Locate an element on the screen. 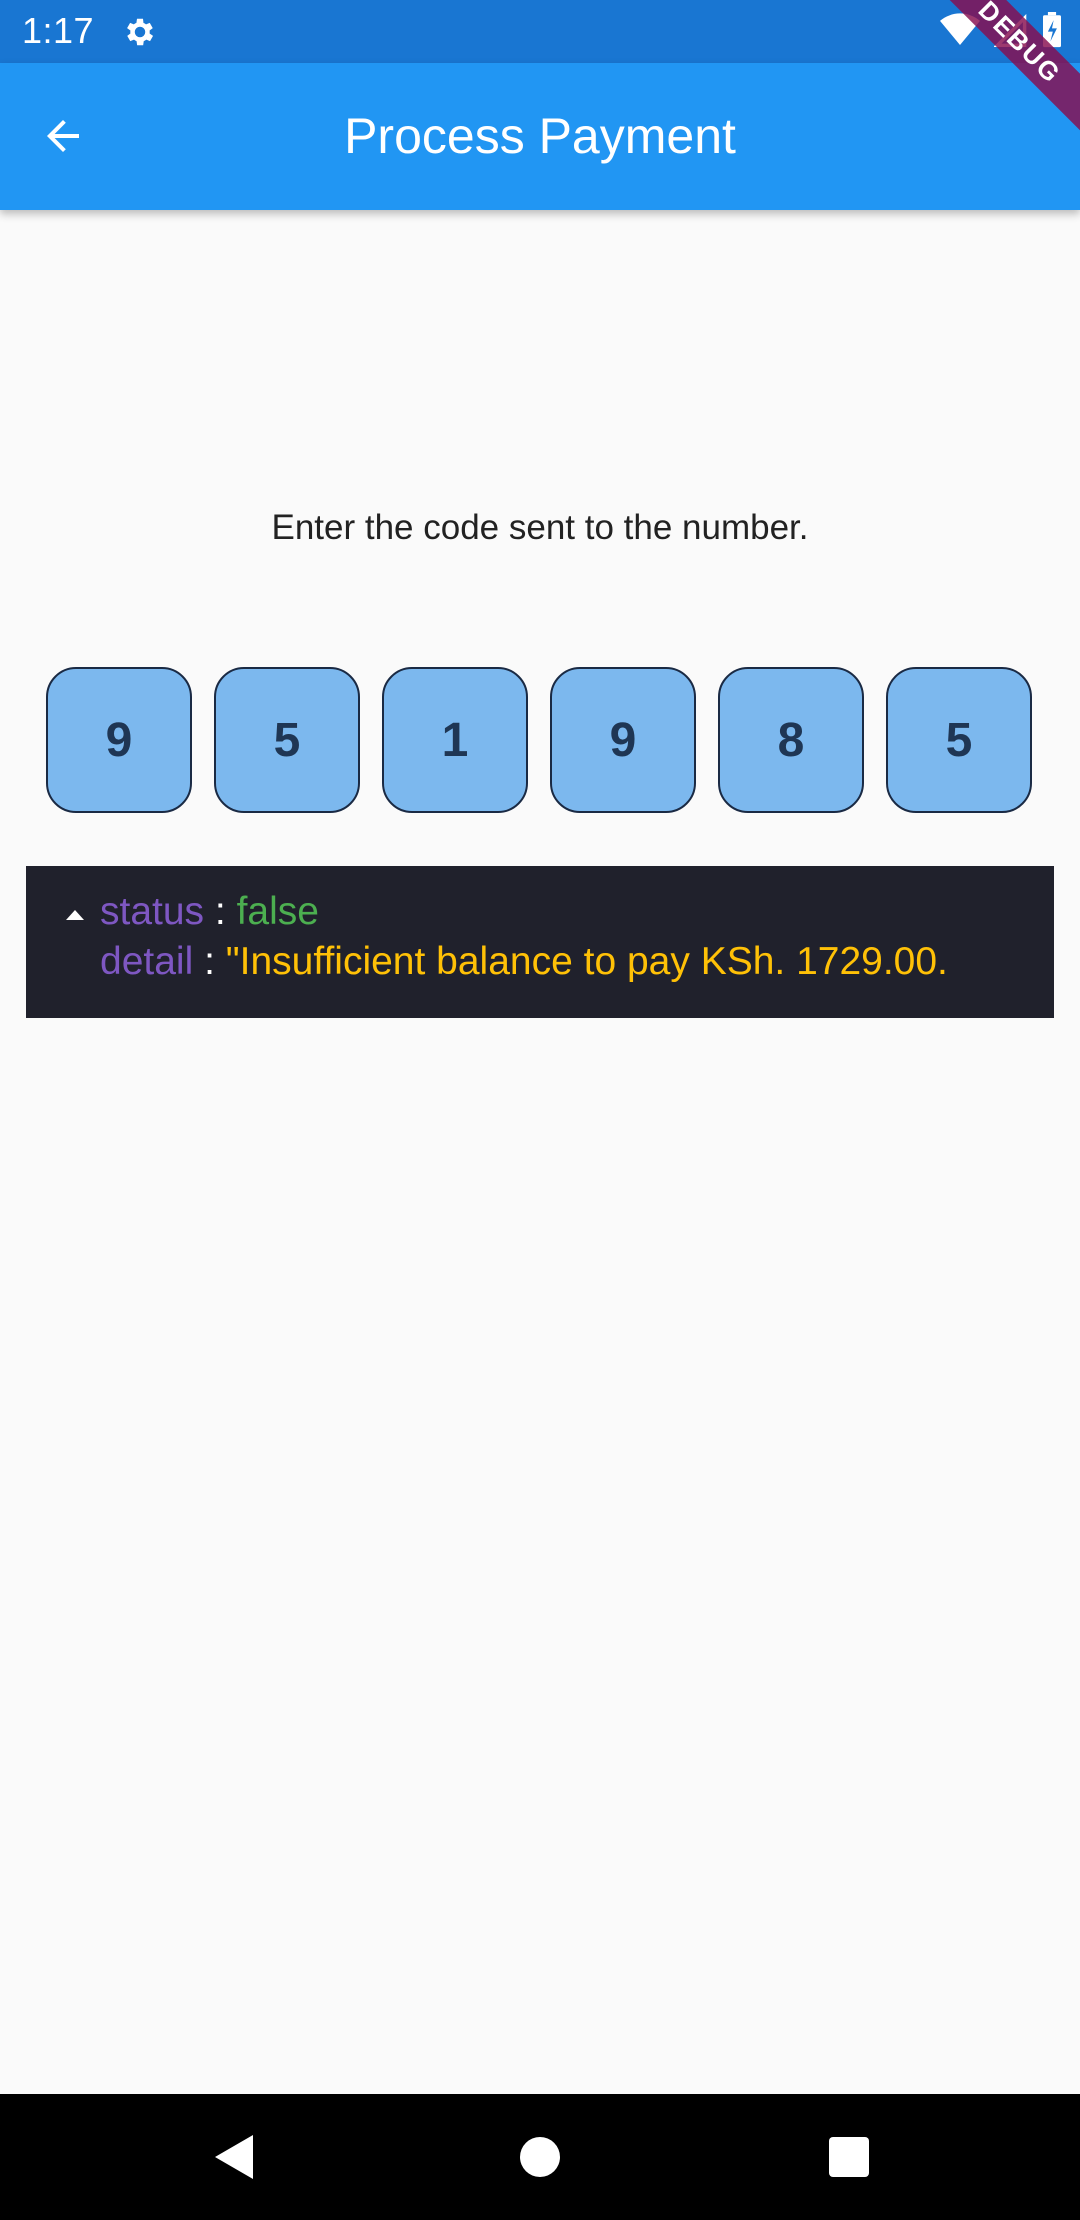 This screenshot has width=1080, height=2220. app-bar: Process Payment is located at coordinates (540, 136).